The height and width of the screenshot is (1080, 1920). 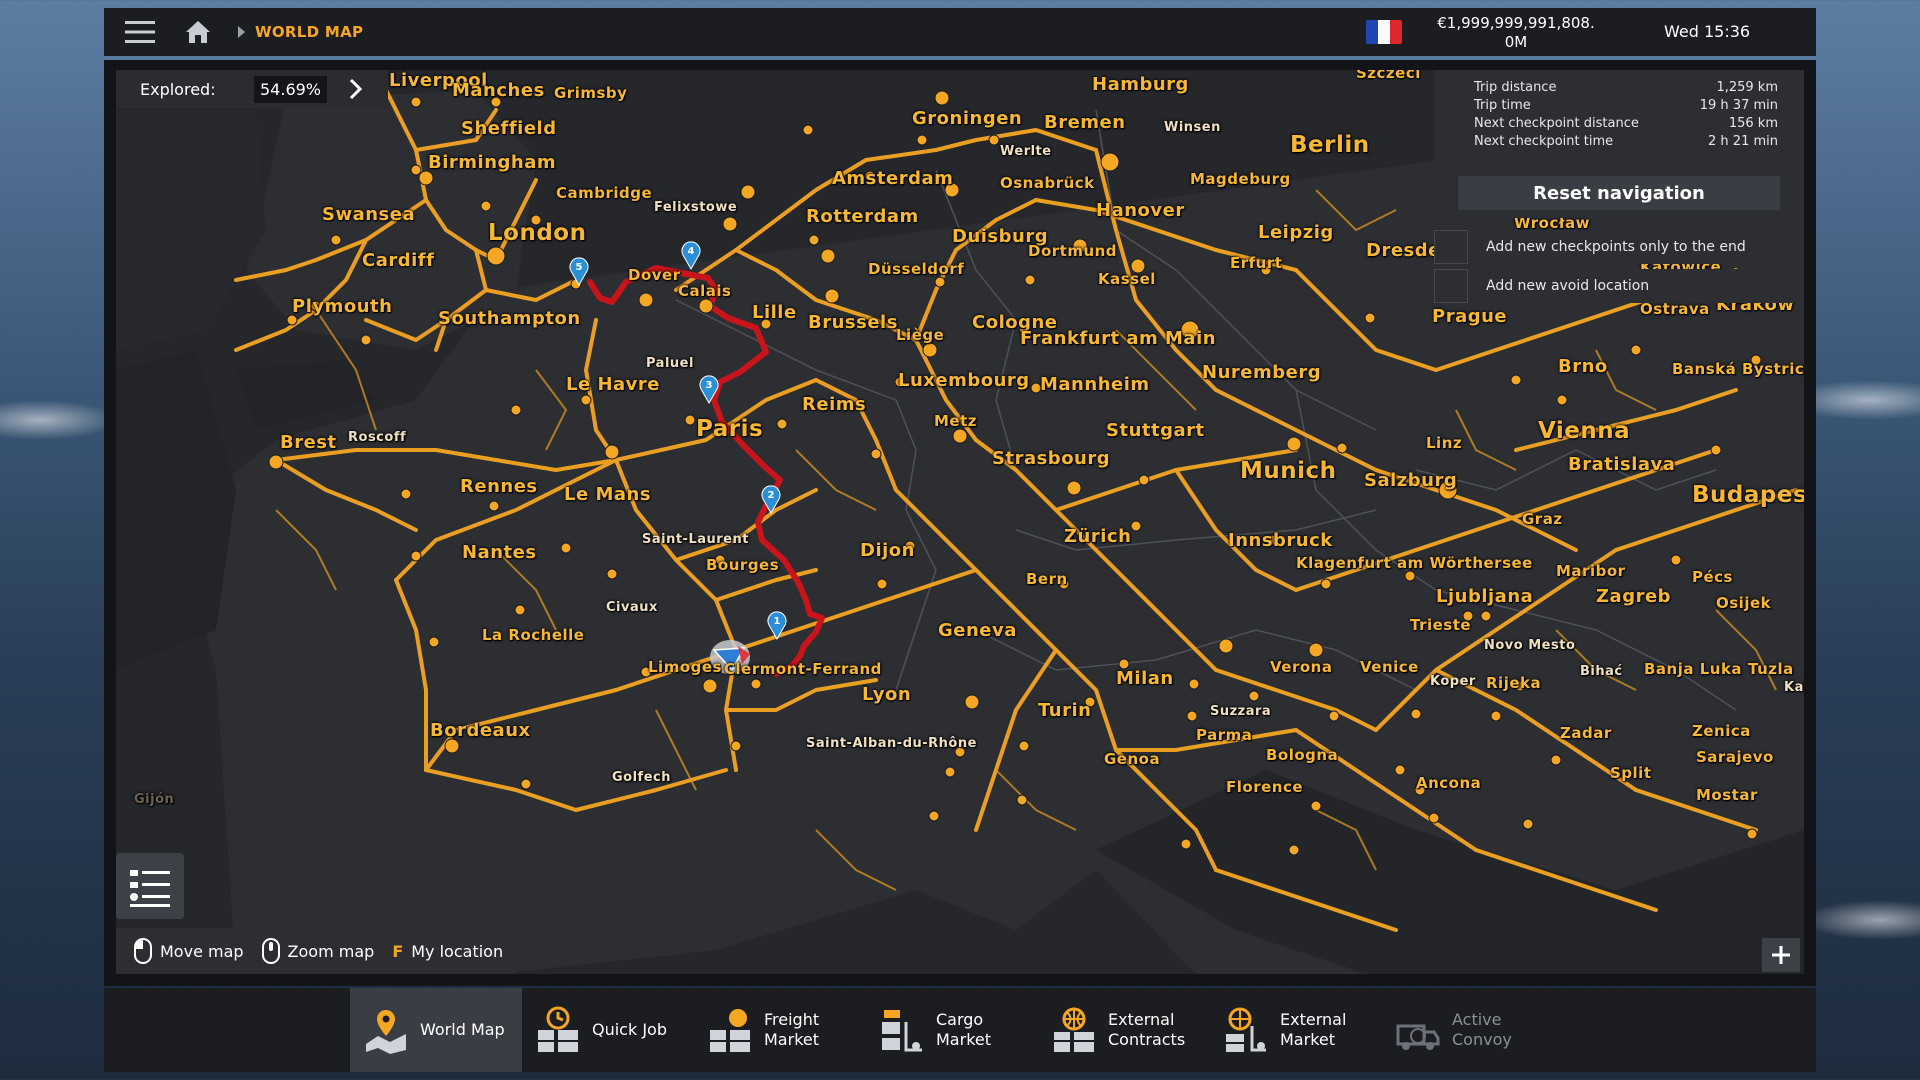 What do you see at coordinates (777, 621) in the screenshot?
I see `checkpoint-number: 1` at bounding box center [777, 621].